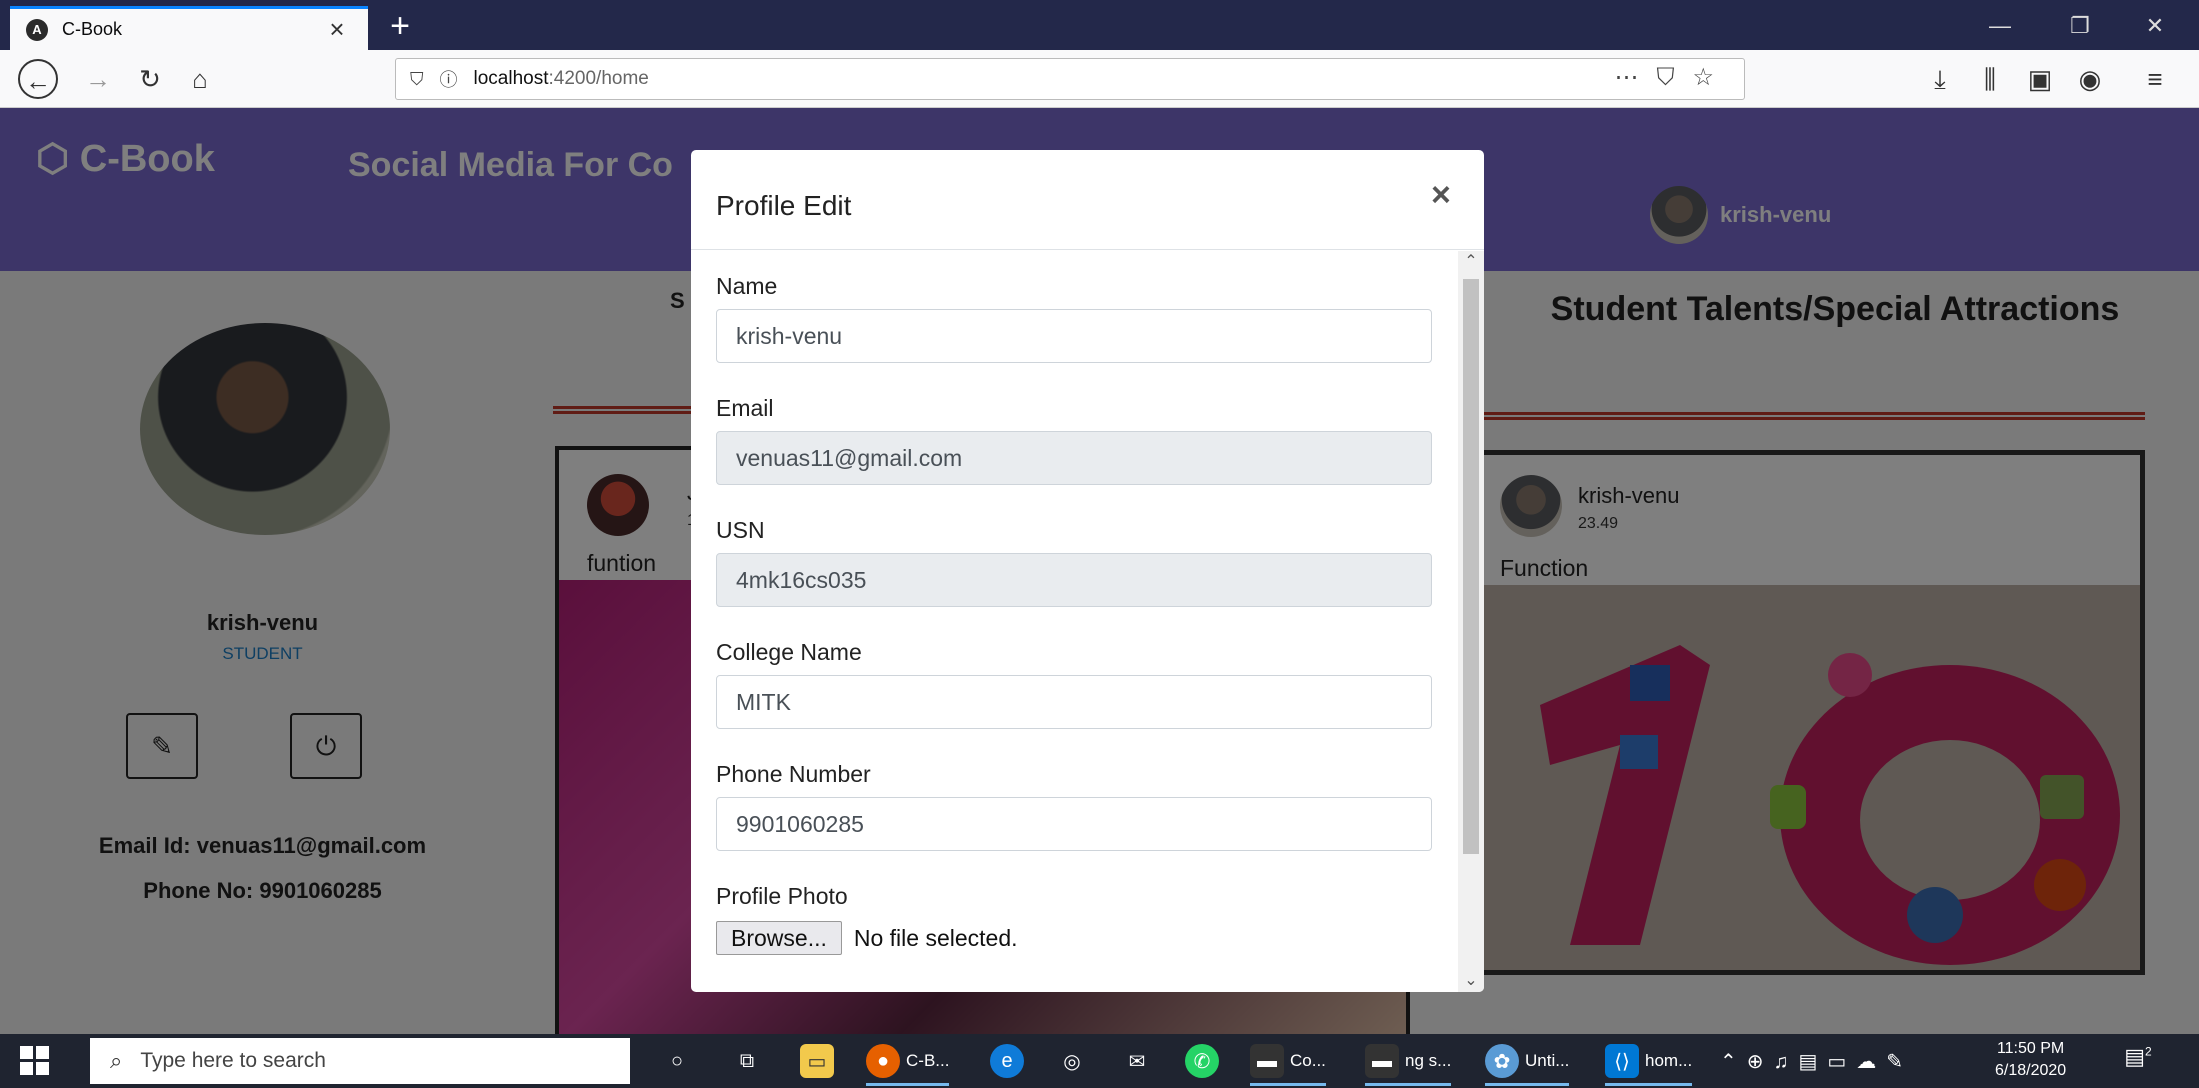  Describe the element at coordinates (449, 79) in the screenshot. I see `info-icon: ⓘ` at that location.